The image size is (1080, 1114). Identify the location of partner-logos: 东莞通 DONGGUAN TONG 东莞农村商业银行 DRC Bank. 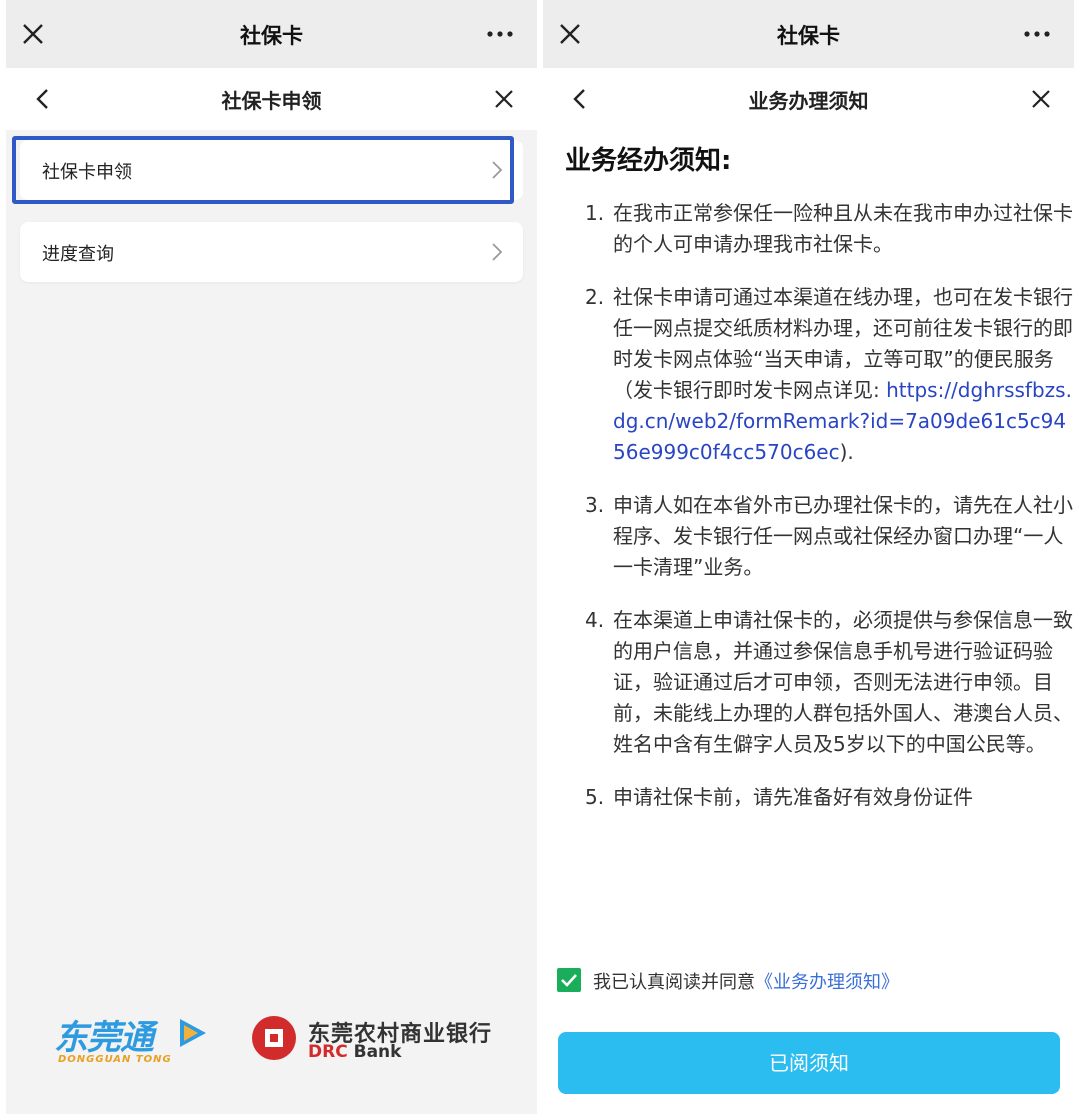
(271, 1040).